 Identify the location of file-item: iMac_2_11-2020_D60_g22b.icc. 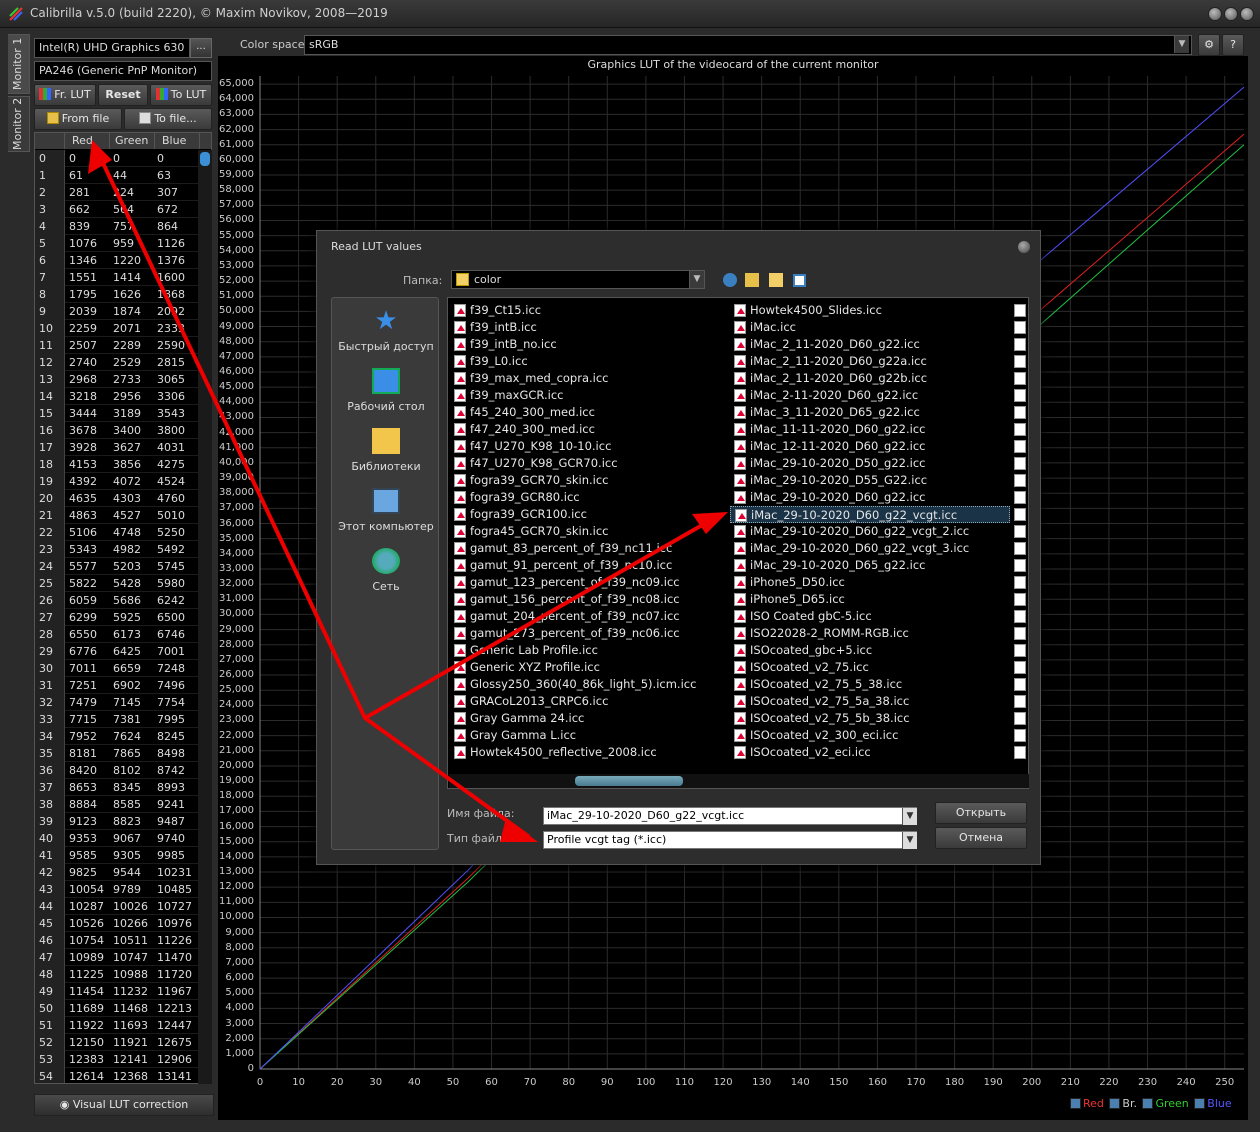
(870, 378).